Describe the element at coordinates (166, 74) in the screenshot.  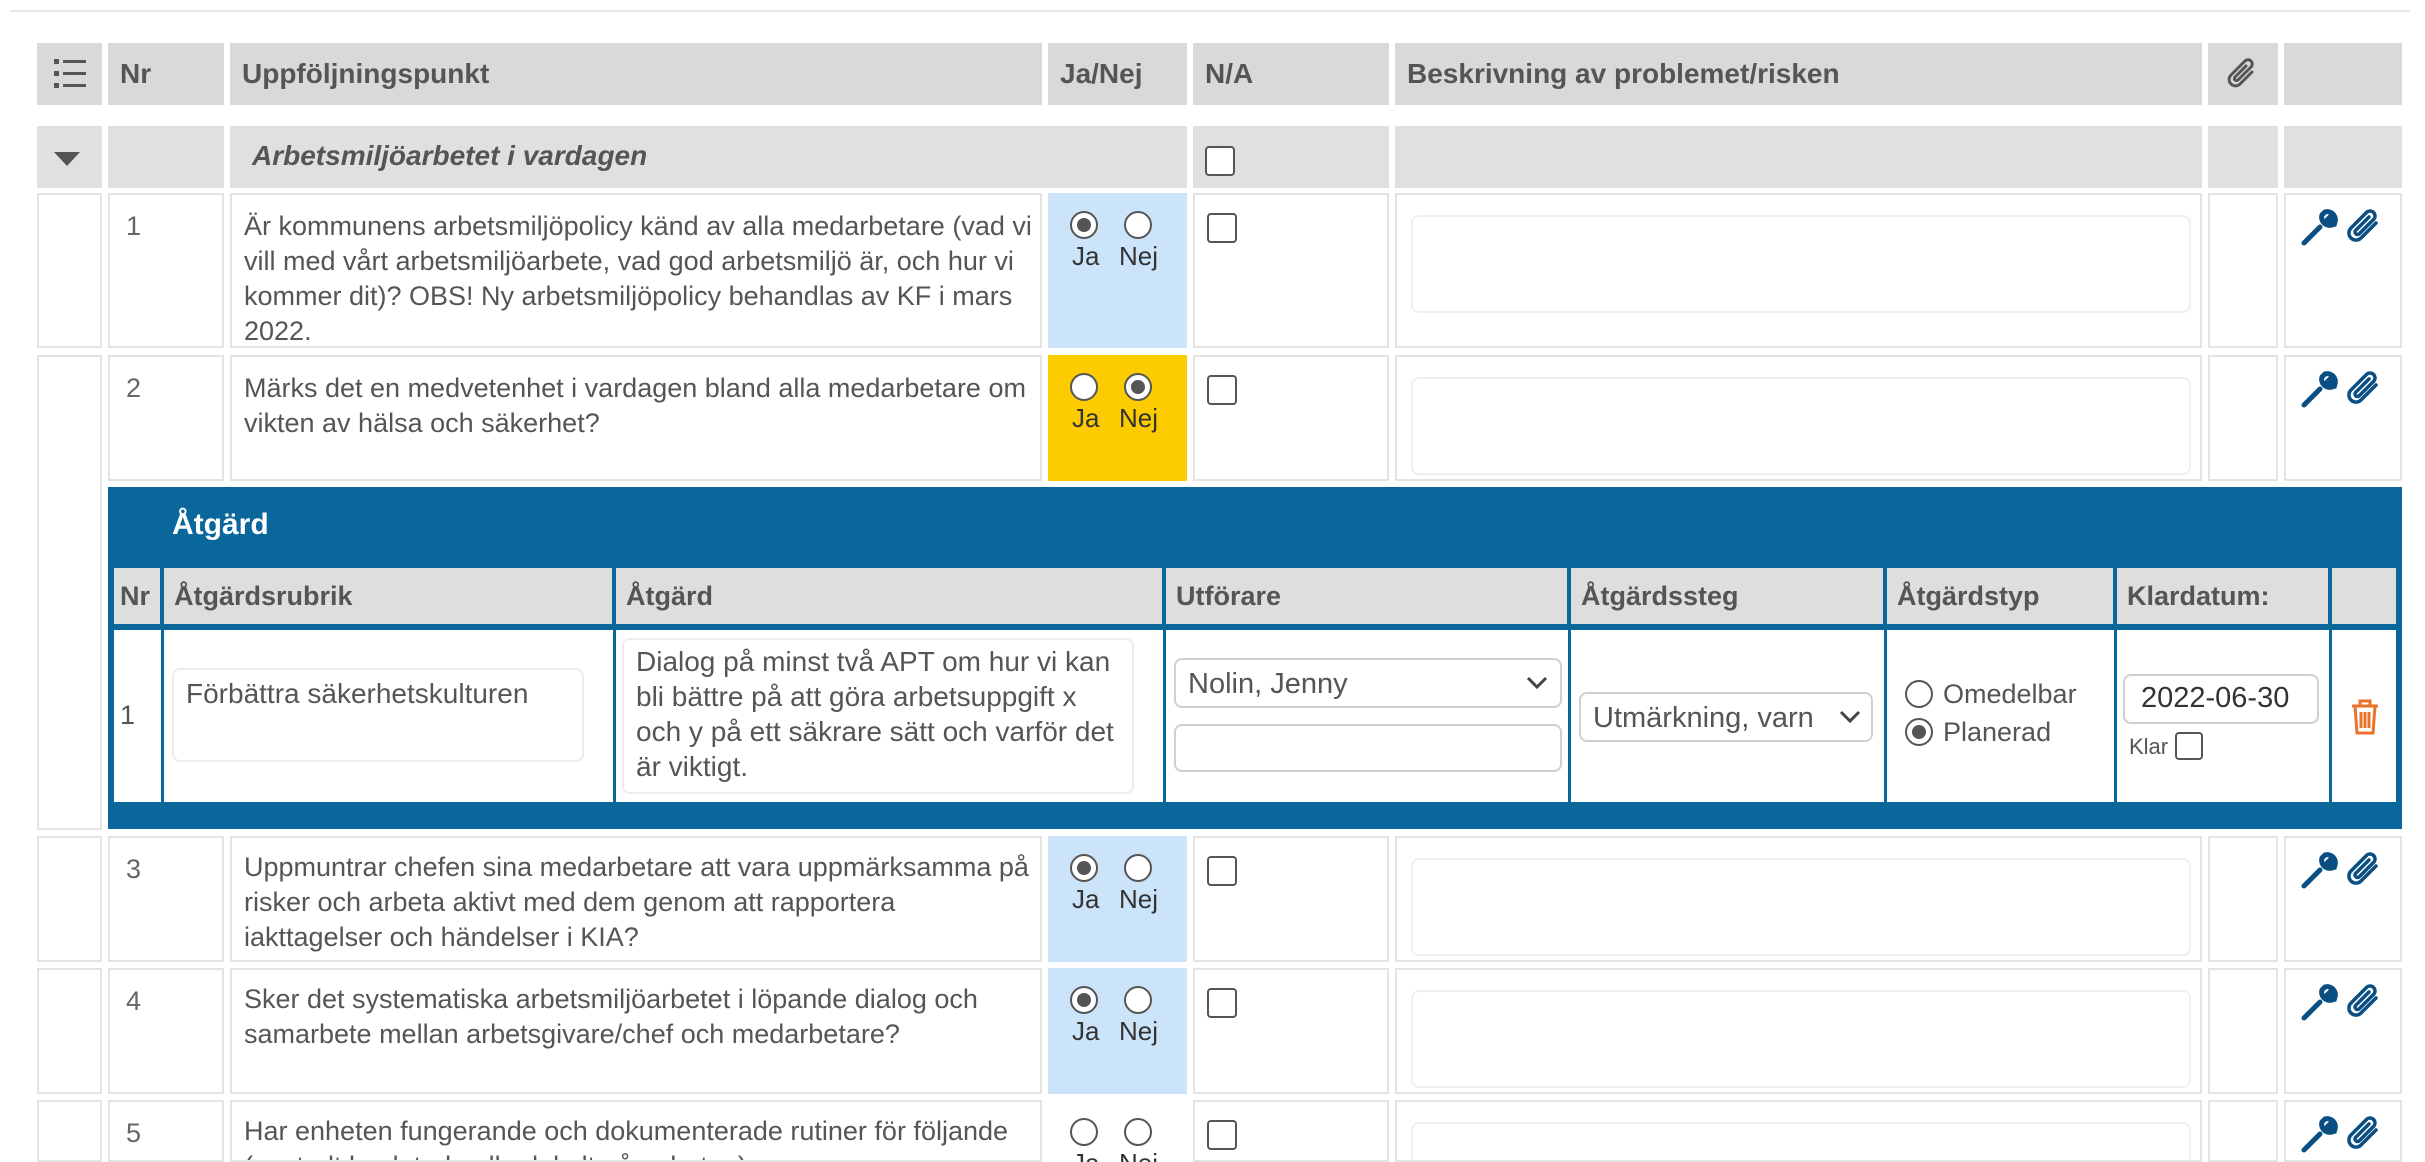
I see `header-nr: Nr` at that location.